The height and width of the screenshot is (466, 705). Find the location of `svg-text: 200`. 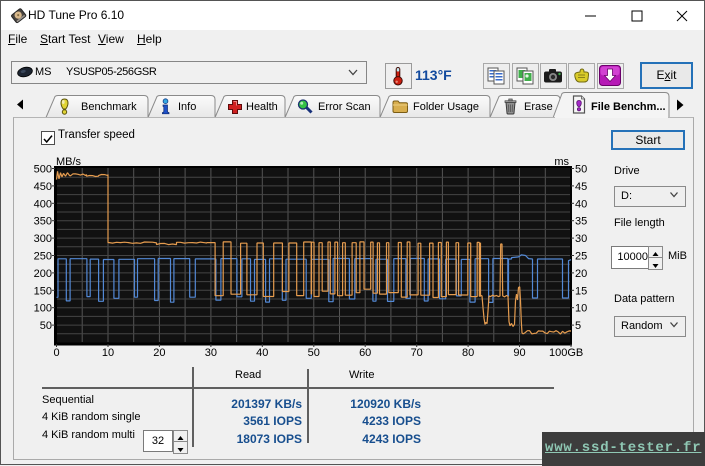

svg-text: 200 is located at coordinates (43, 274).